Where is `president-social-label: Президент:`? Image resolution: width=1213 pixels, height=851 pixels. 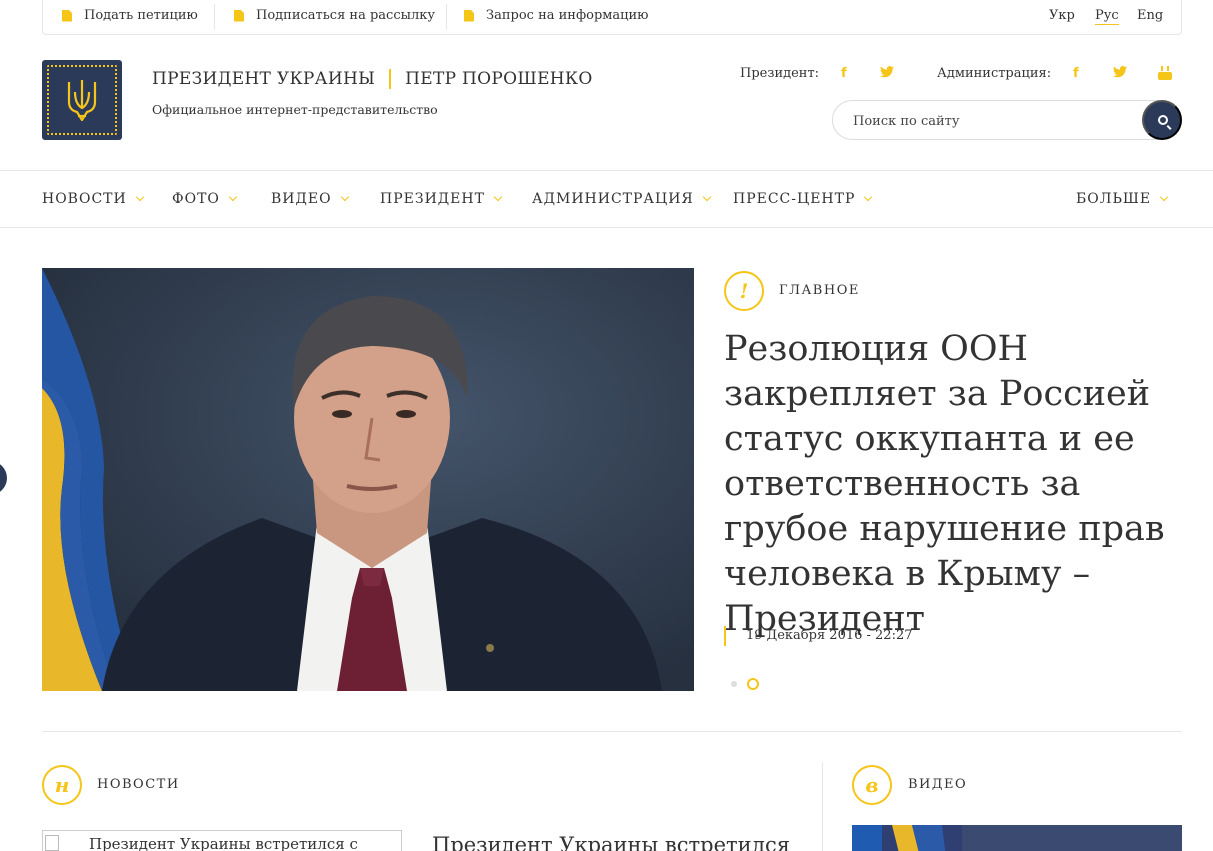 president-social-label: Президент: is located at coordinates (780, 73).